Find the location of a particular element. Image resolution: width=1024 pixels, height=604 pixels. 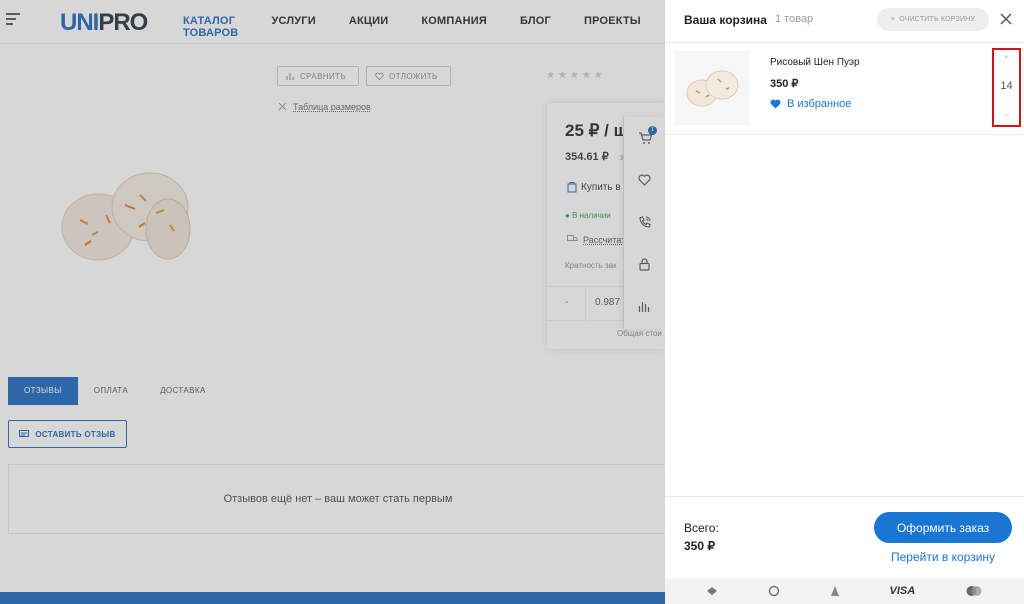

cart-title: Ваша корзина is located at coordinates (725, 20).